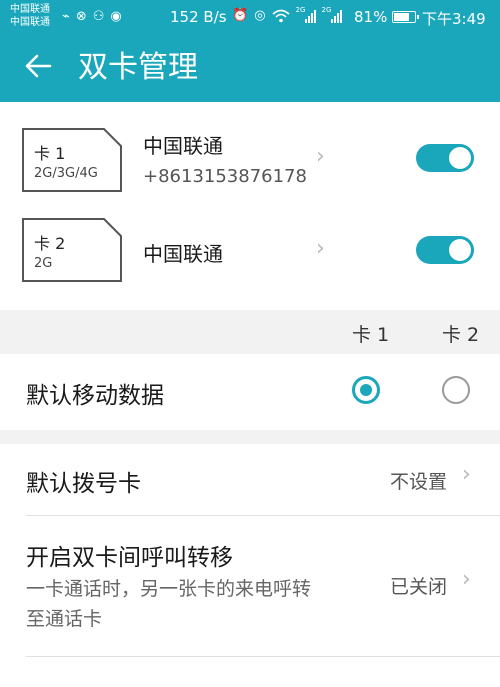 Image resolution: width=500 pixels, height=687 pixels. I want to click on sim-row-1: 卡 1 2G/3G/4G 中国联通 +8613153876178 ›, so click(250, 158).